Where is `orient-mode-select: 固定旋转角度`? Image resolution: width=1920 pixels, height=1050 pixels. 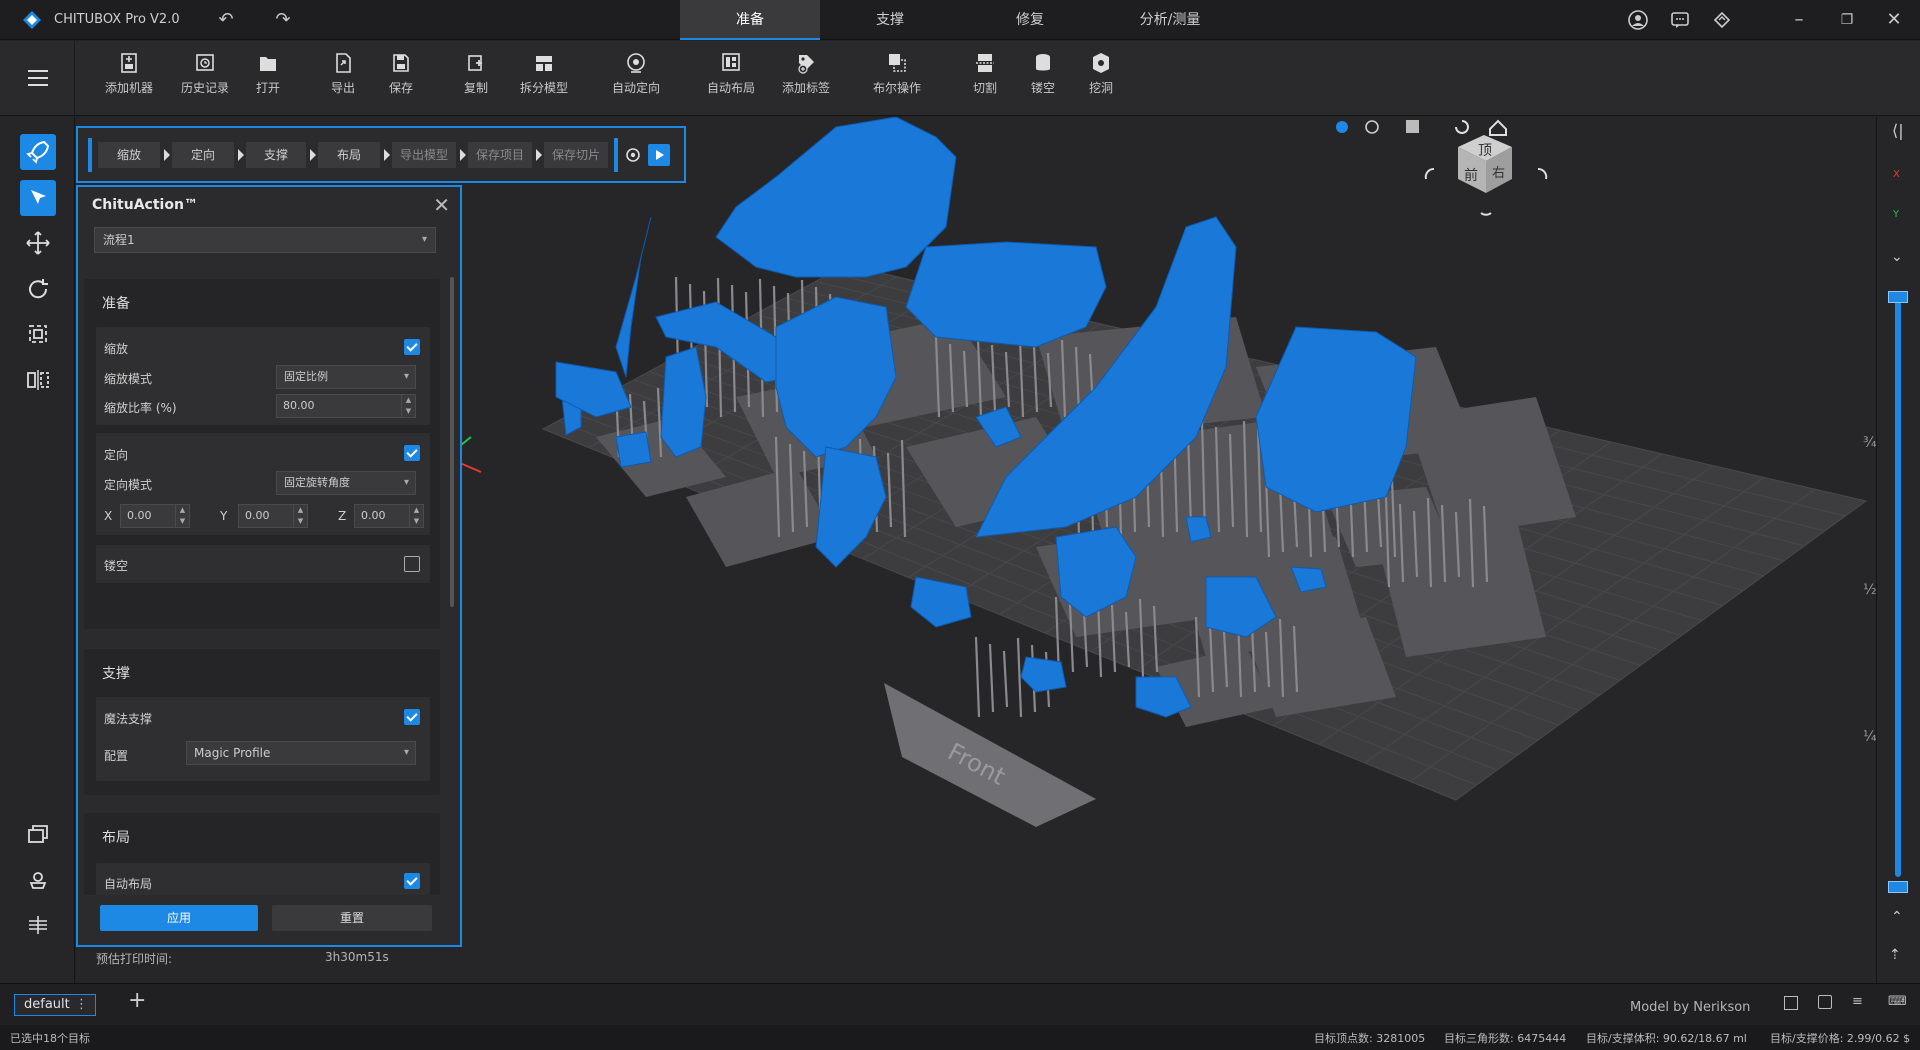 orient-mode-select: 固定旋转角度 is located at coordinates (346, 483).